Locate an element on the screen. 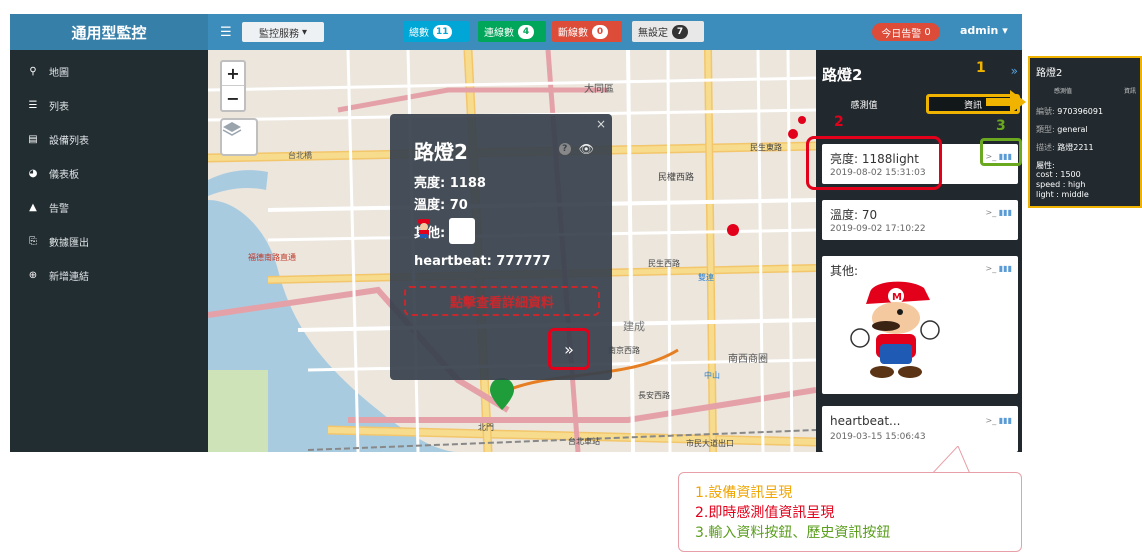 This screenshot has width=1142, height=560. devinfo-id-value: 970396091 is located at coordinates (1080, 111).